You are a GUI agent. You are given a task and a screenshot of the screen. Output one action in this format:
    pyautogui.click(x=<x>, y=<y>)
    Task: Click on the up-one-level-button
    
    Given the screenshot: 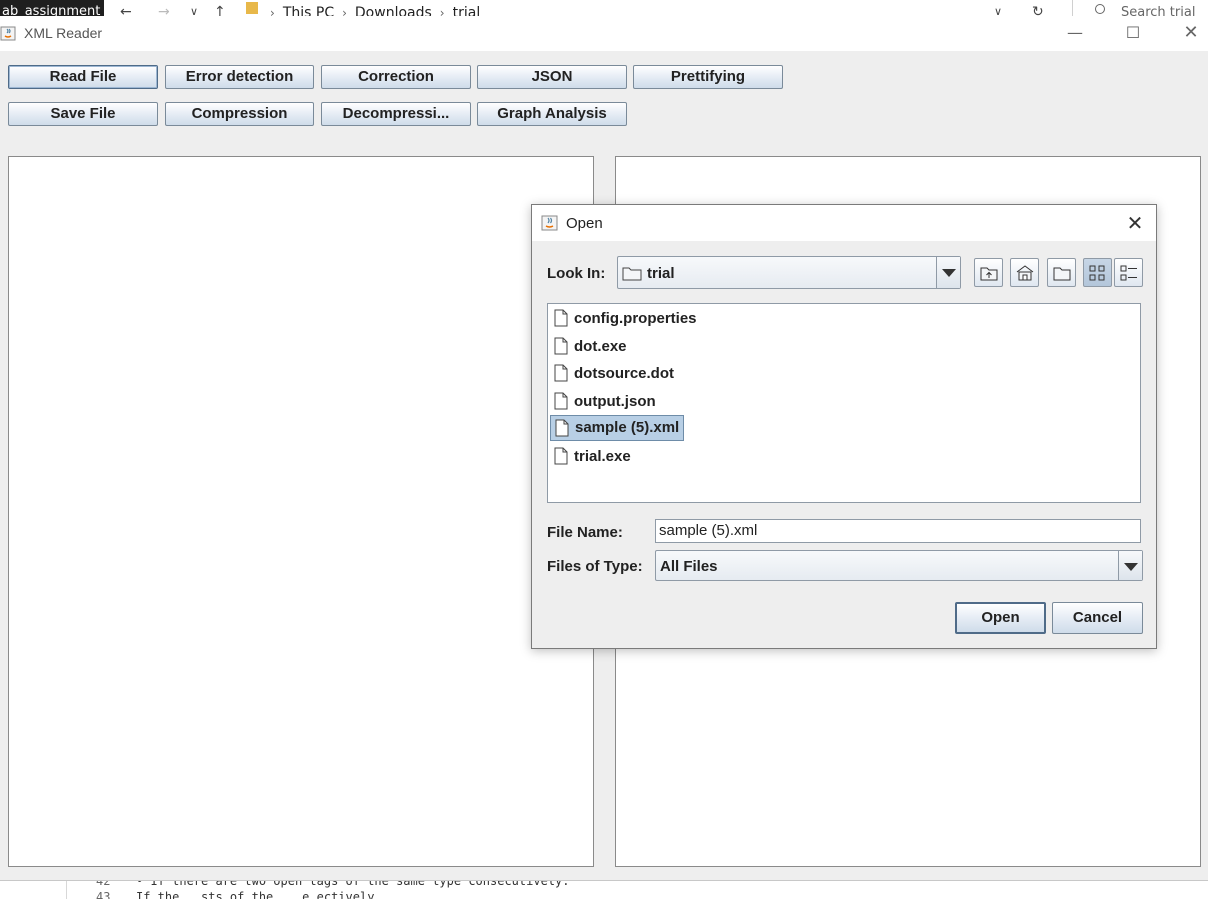 What is the action you would take?
    pyautogui.click(x=988, y=272)
    